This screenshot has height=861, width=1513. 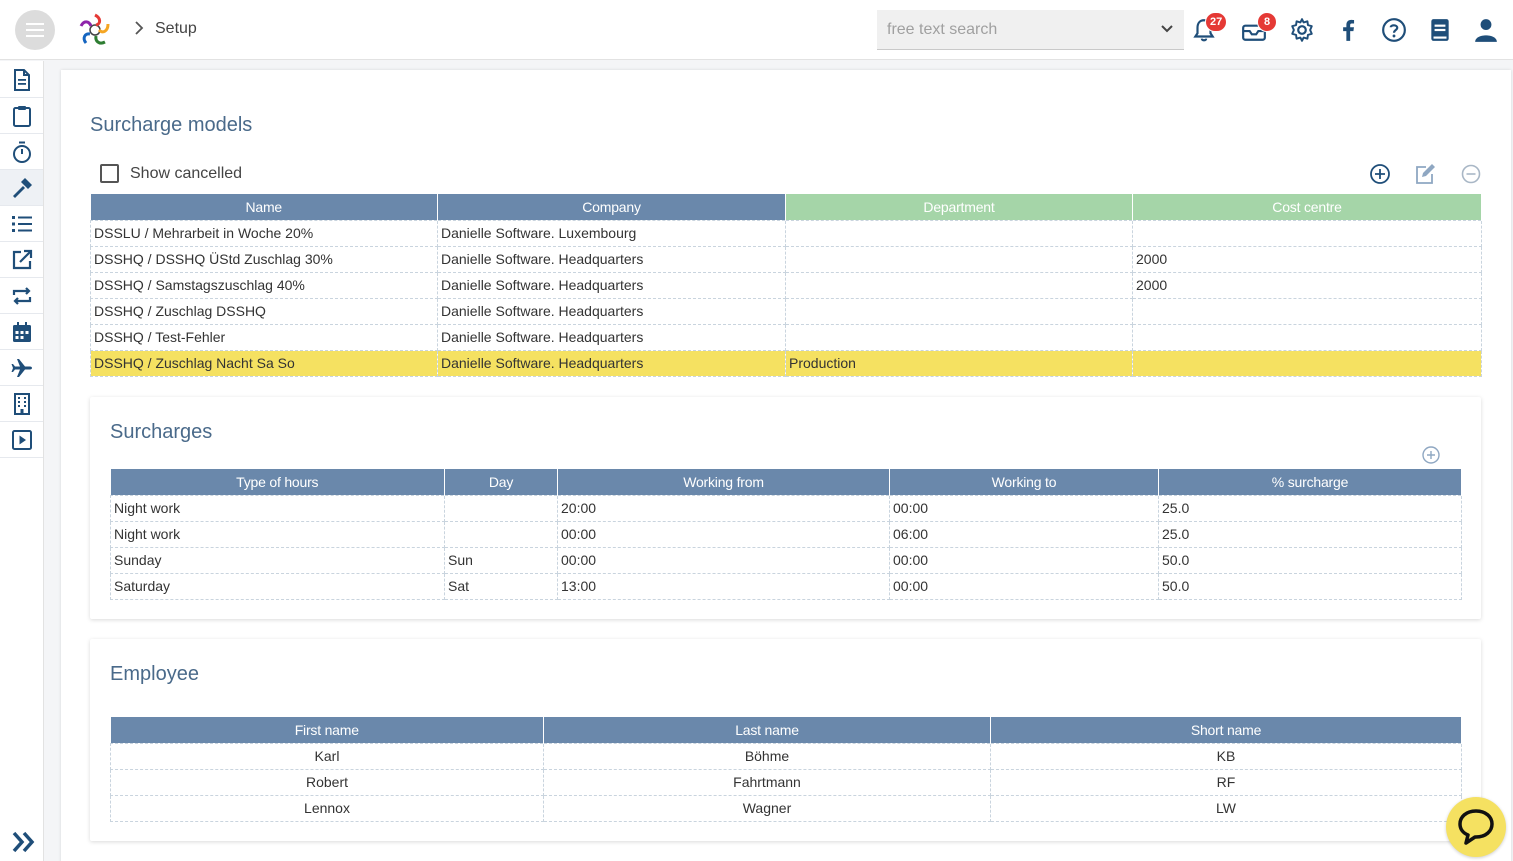 I want to click on gear-icon, so click(x=1302, y=30).